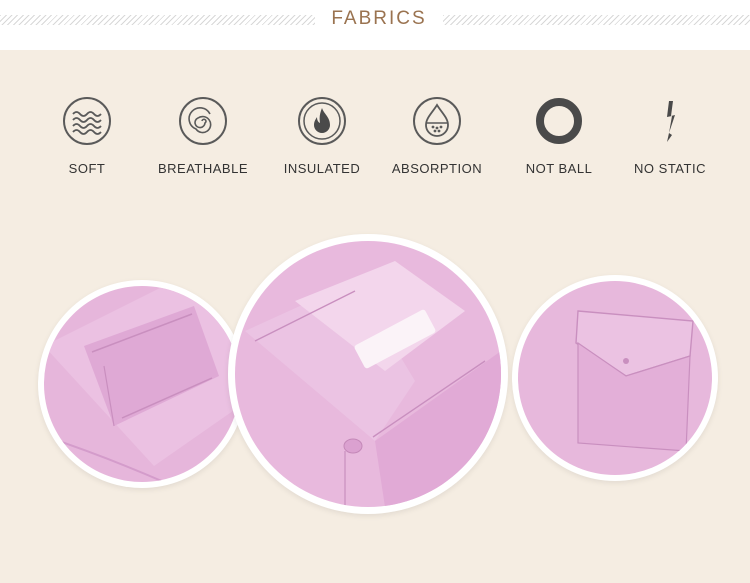 The height and width of the screenshot is (583, 750). I want to click on fabric-photo-sleeve, so click(142, 384).